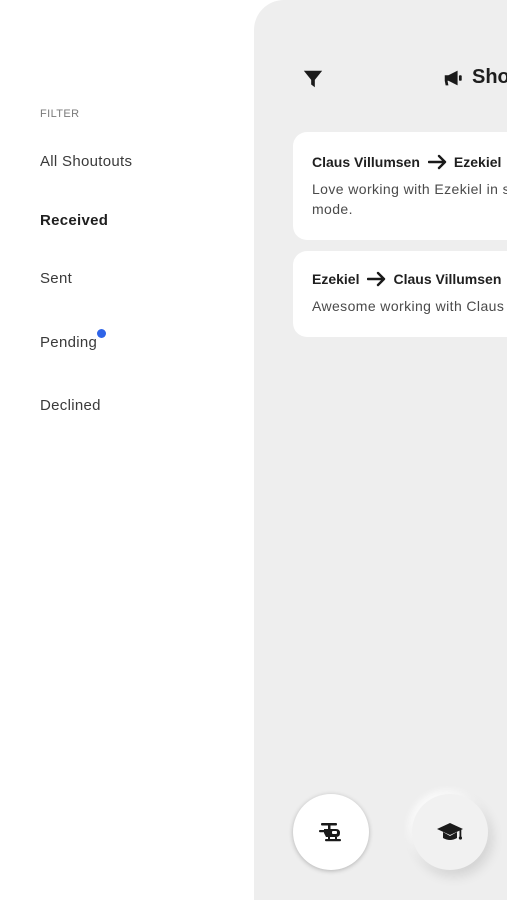  Describe the element at coordinates (60, 114) in the screenshot. I see `filter-heading: FILTER` at that location.